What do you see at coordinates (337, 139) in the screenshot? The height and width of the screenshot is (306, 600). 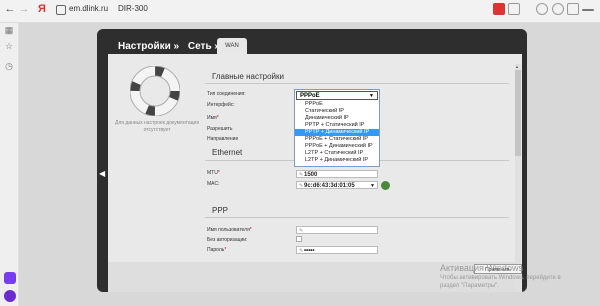 I see `dropdown-option: PPPoE + Статический IP` at bounding box center [337, 139].